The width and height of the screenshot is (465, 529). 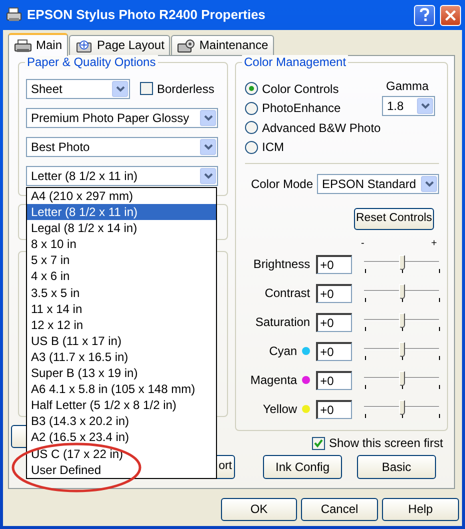 What do you see at coordinates (78, 89) in the screenshot?
I see `source-dropdown: Sheet` at bounding box center [78, 89].